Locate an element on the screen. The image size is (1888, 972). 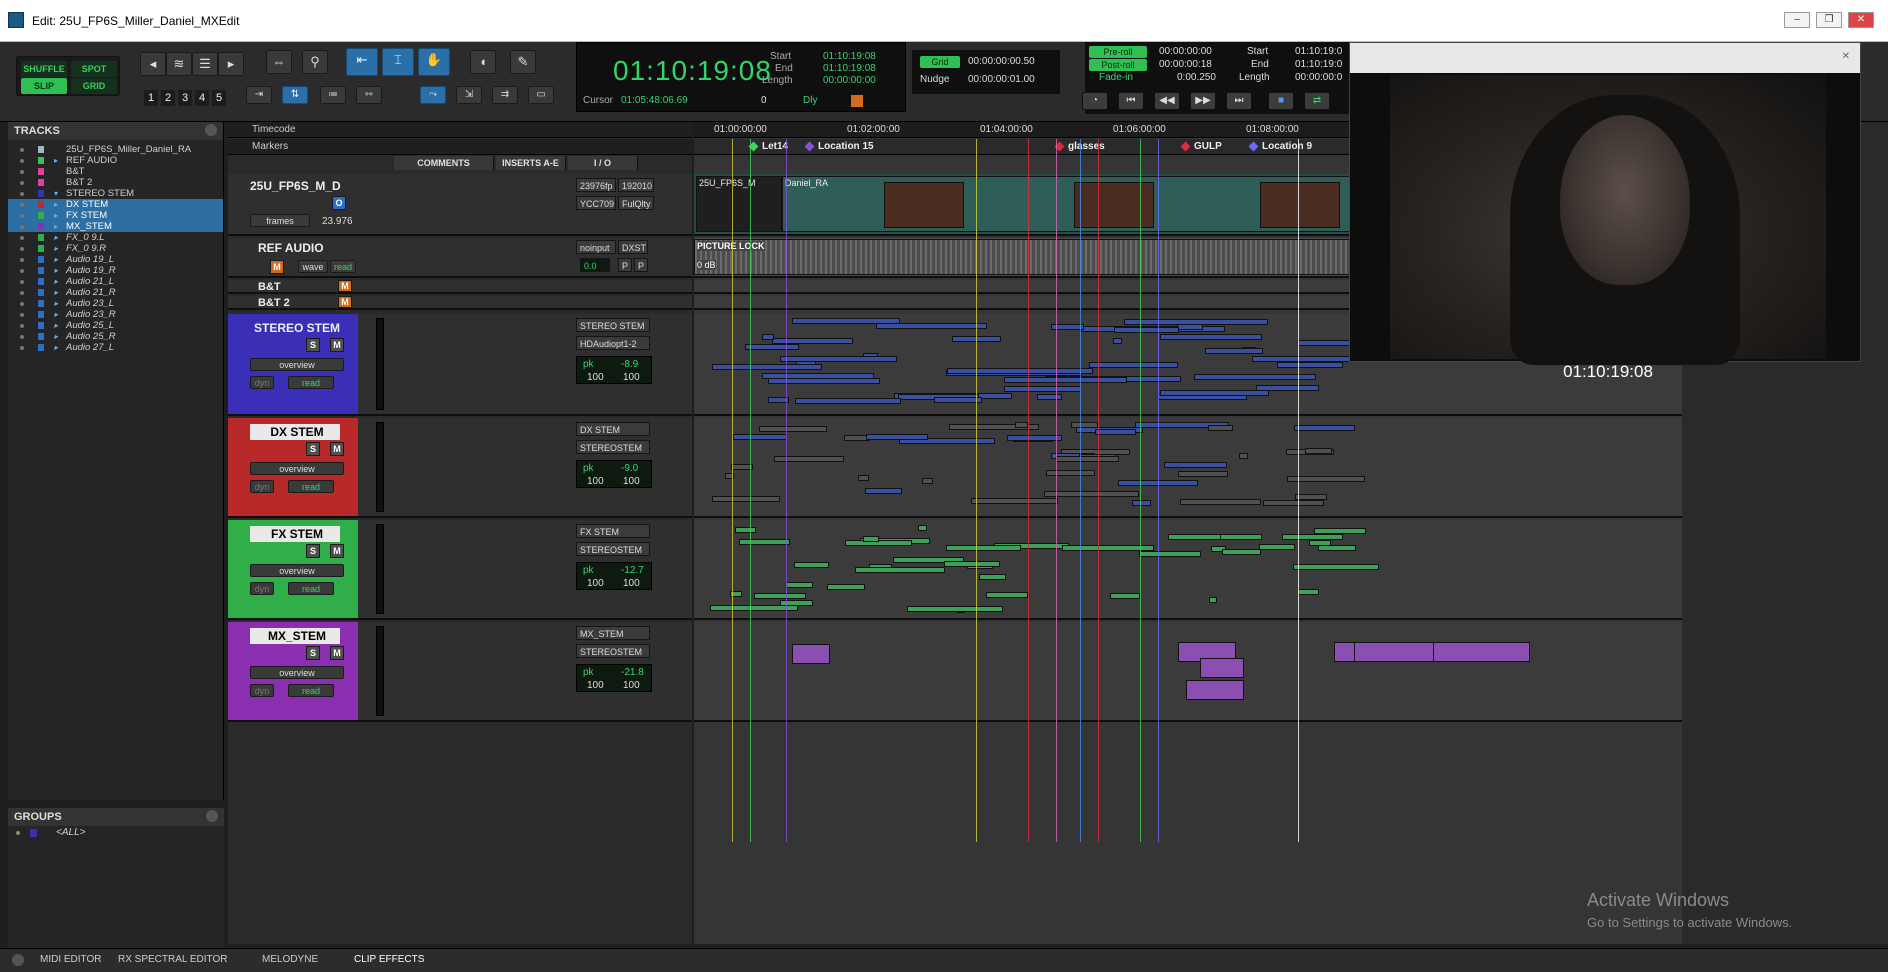
marker-location-9: Location 9 is located at coordinates (1280, 146).